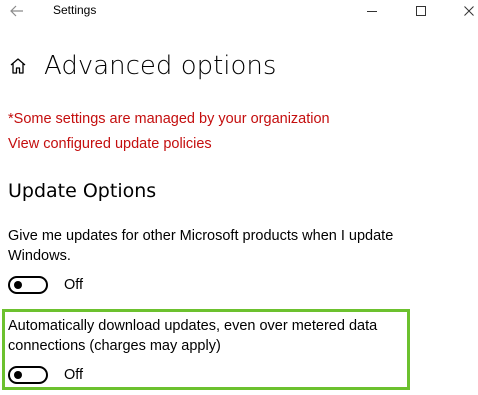  Describe the element at coordinates (28, 285) in the screenshot. I see `other-products-toggle` at that location.